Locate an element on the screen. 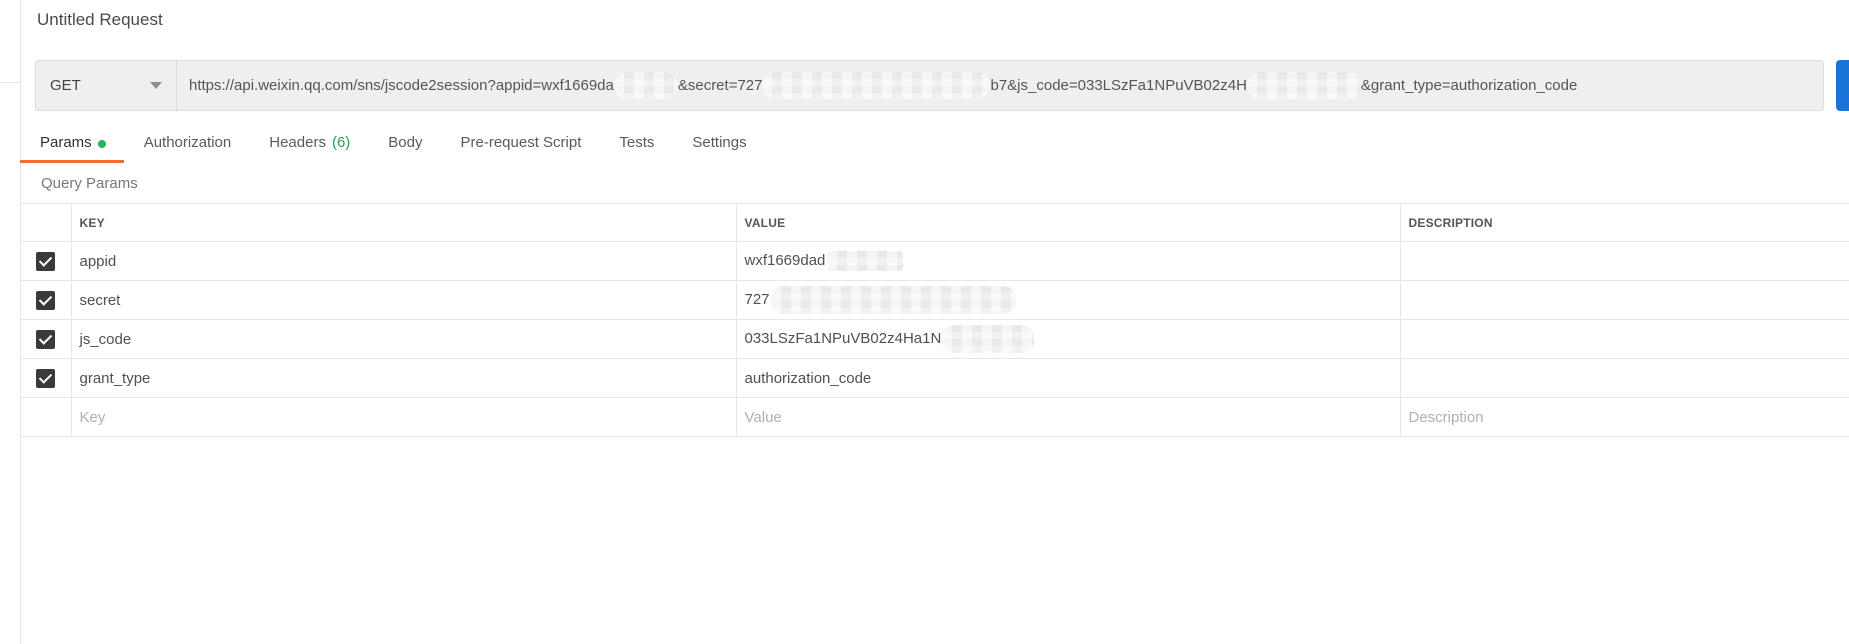 This screenshot has width=1849, height=644. column-header-value: VALUE is located at coordinates (1068, 222).